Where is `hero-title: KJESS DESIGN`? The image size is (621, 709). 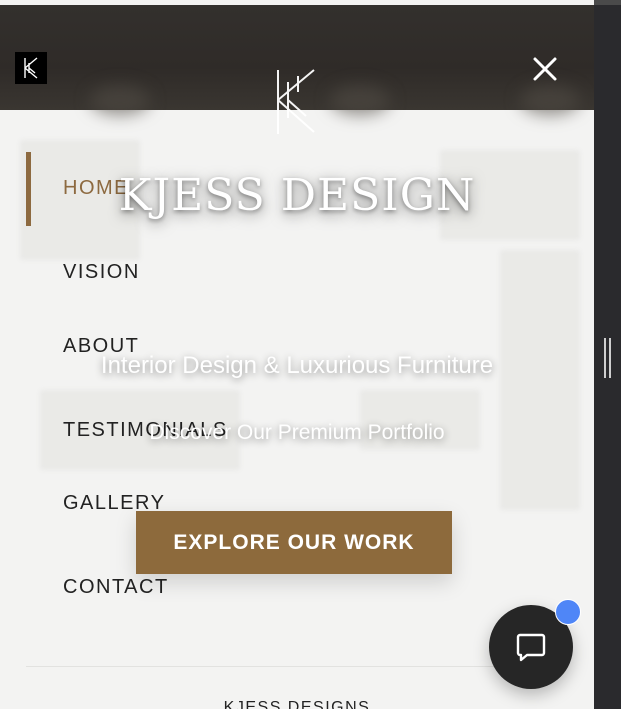
hero-title: KJESS DESIGN is located at coordinates (297, 195).